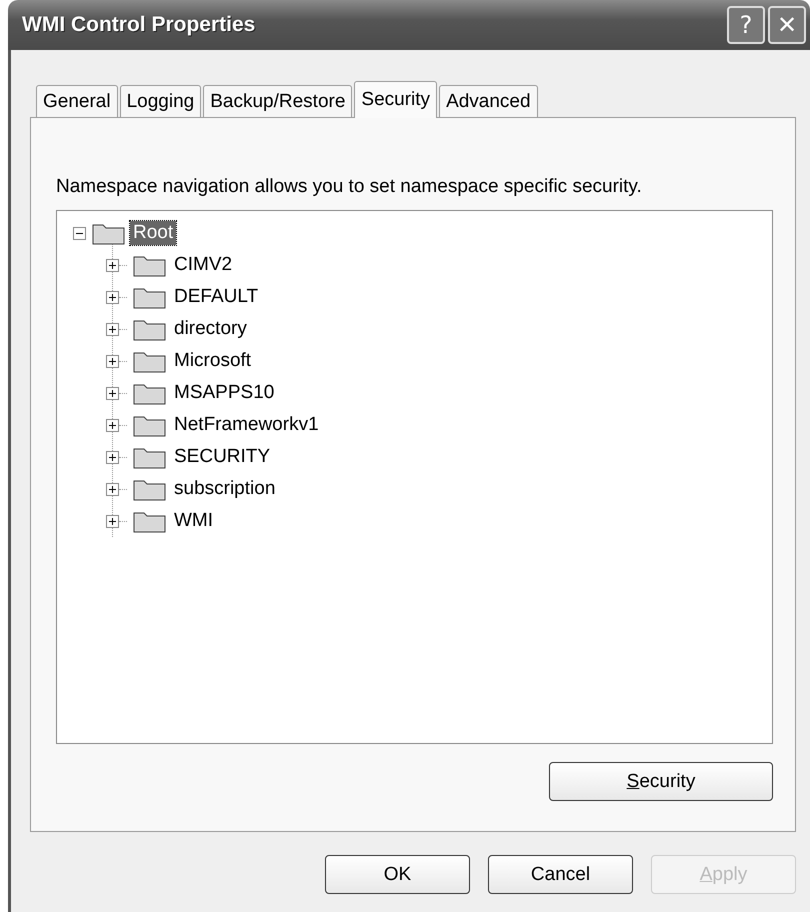  What do you see at coordinates (746, 25) in the screenshot?
I see `help-button: ?` at bounding box center [746, 25].